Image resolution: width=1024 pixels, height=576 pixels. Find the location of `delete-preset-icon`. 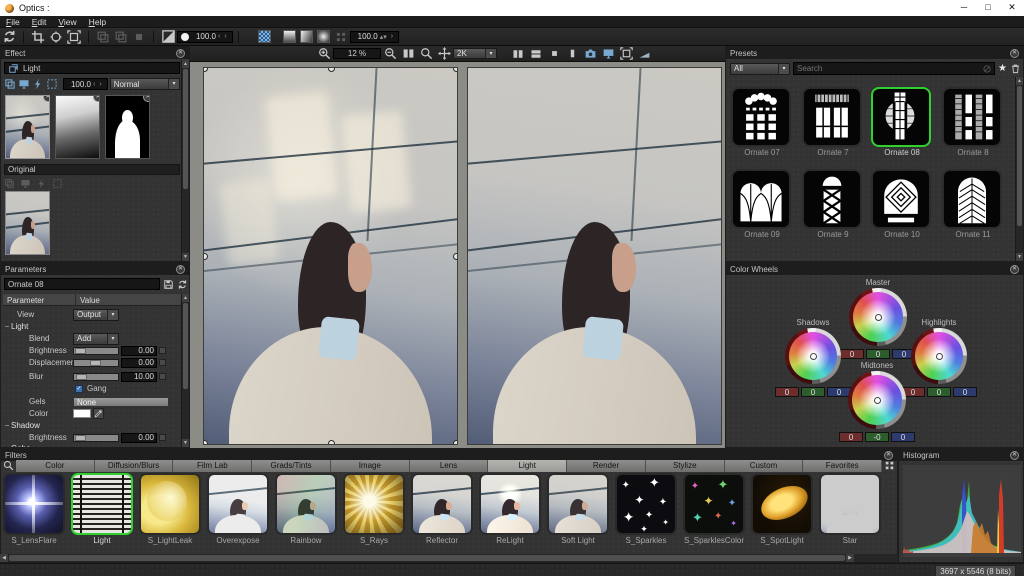

delete-preset-icon is located at coordinates (1015, 68).